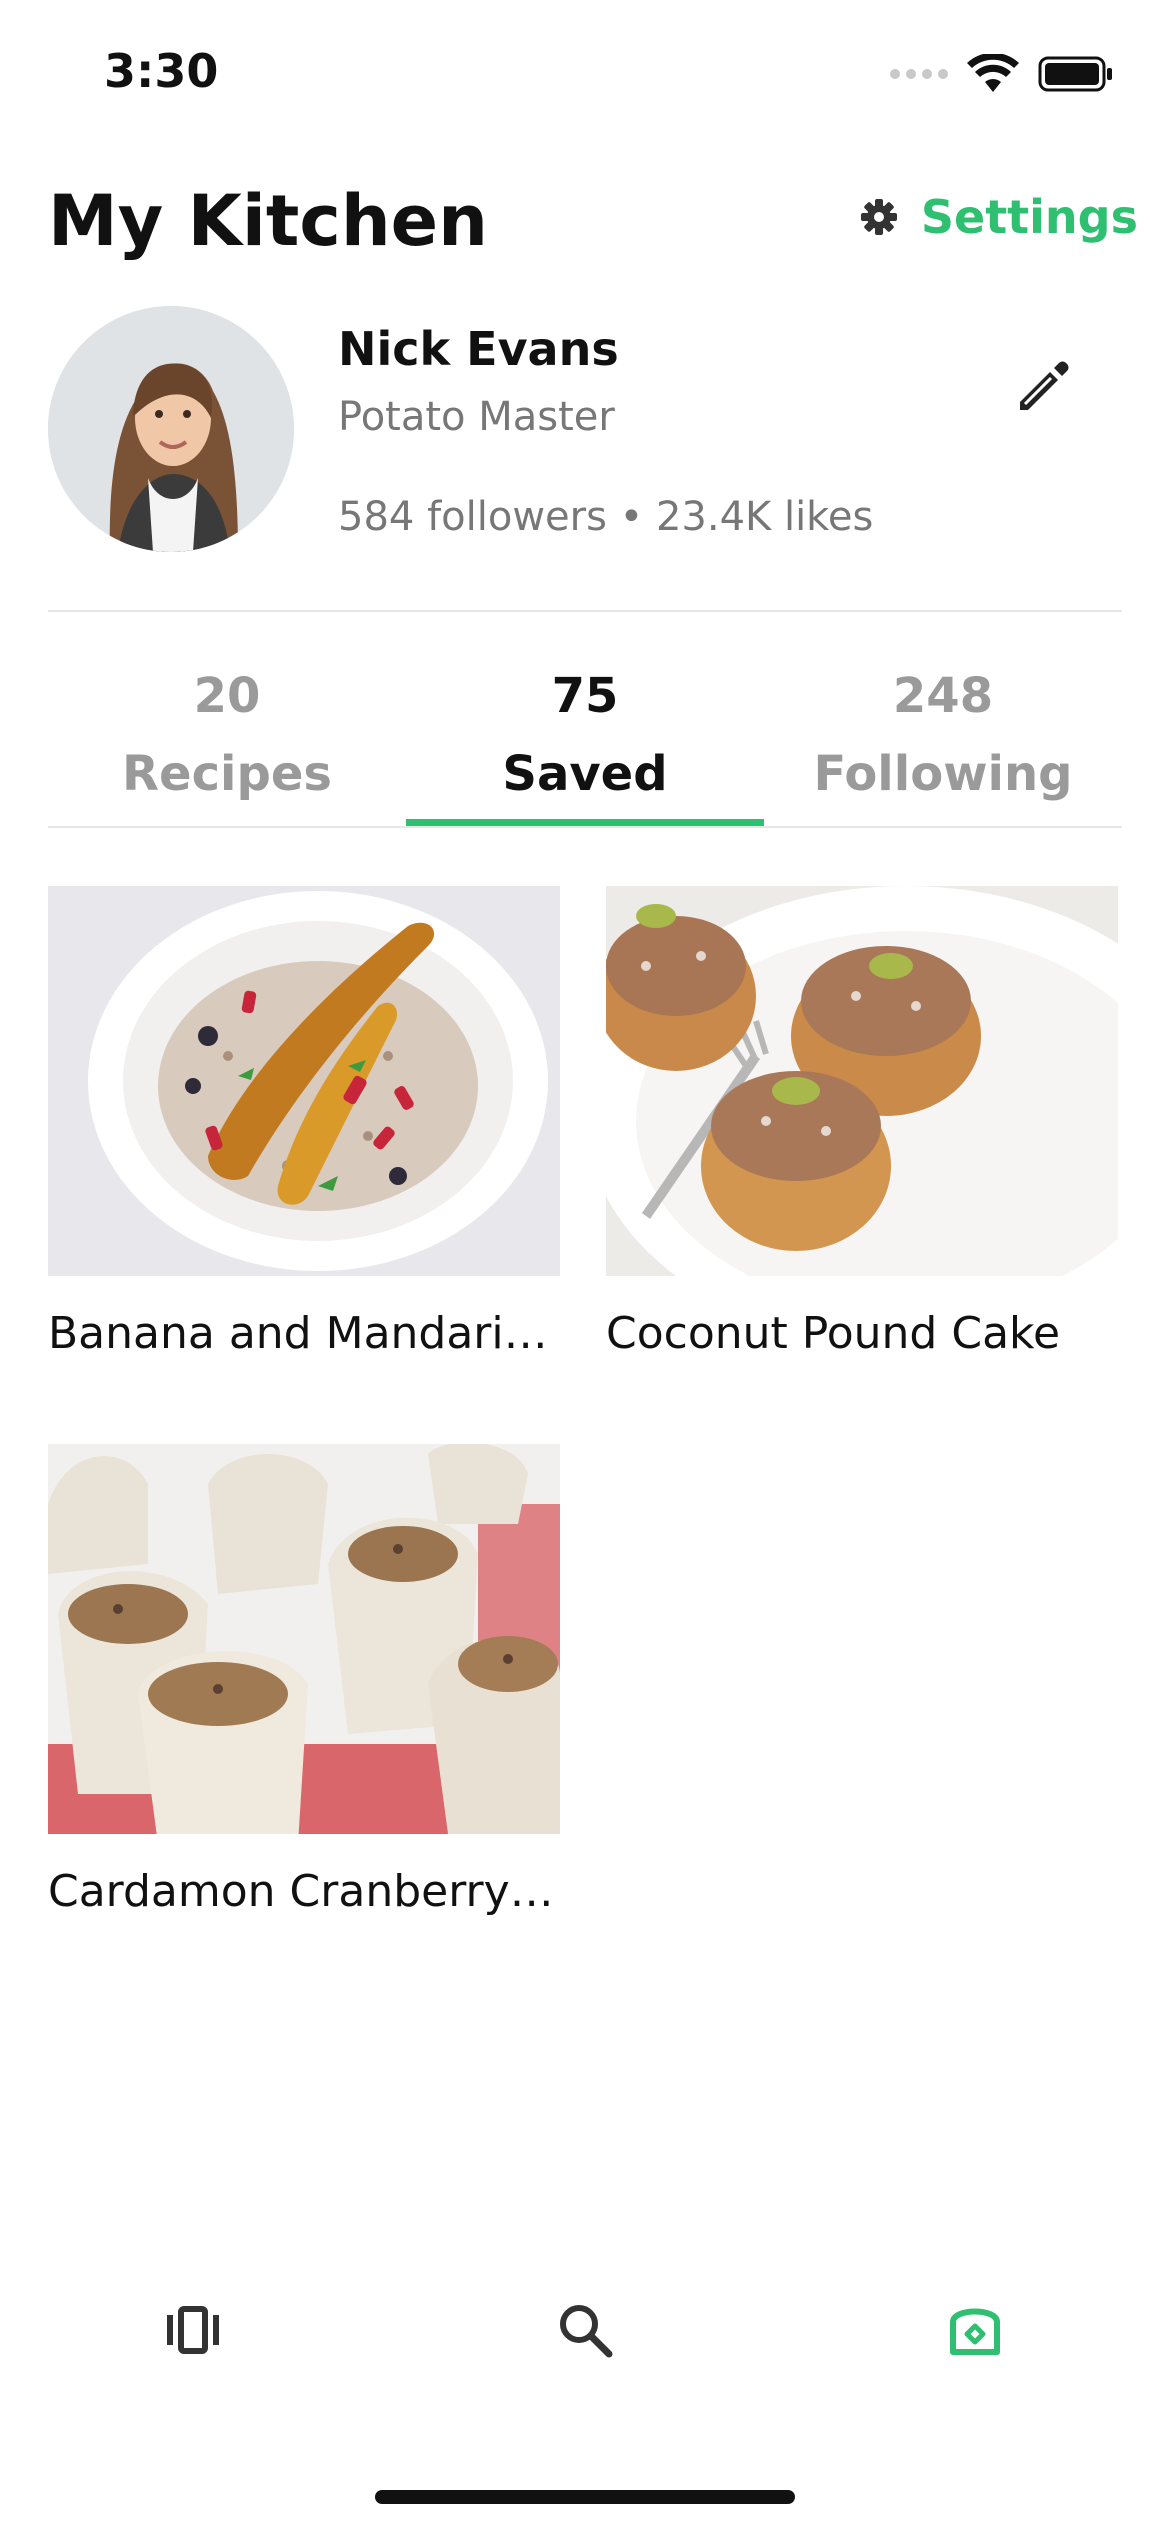 The width and height of the screenshot is (1170, 2532). I want to click on status-time: 3:30, so click(161, 71).